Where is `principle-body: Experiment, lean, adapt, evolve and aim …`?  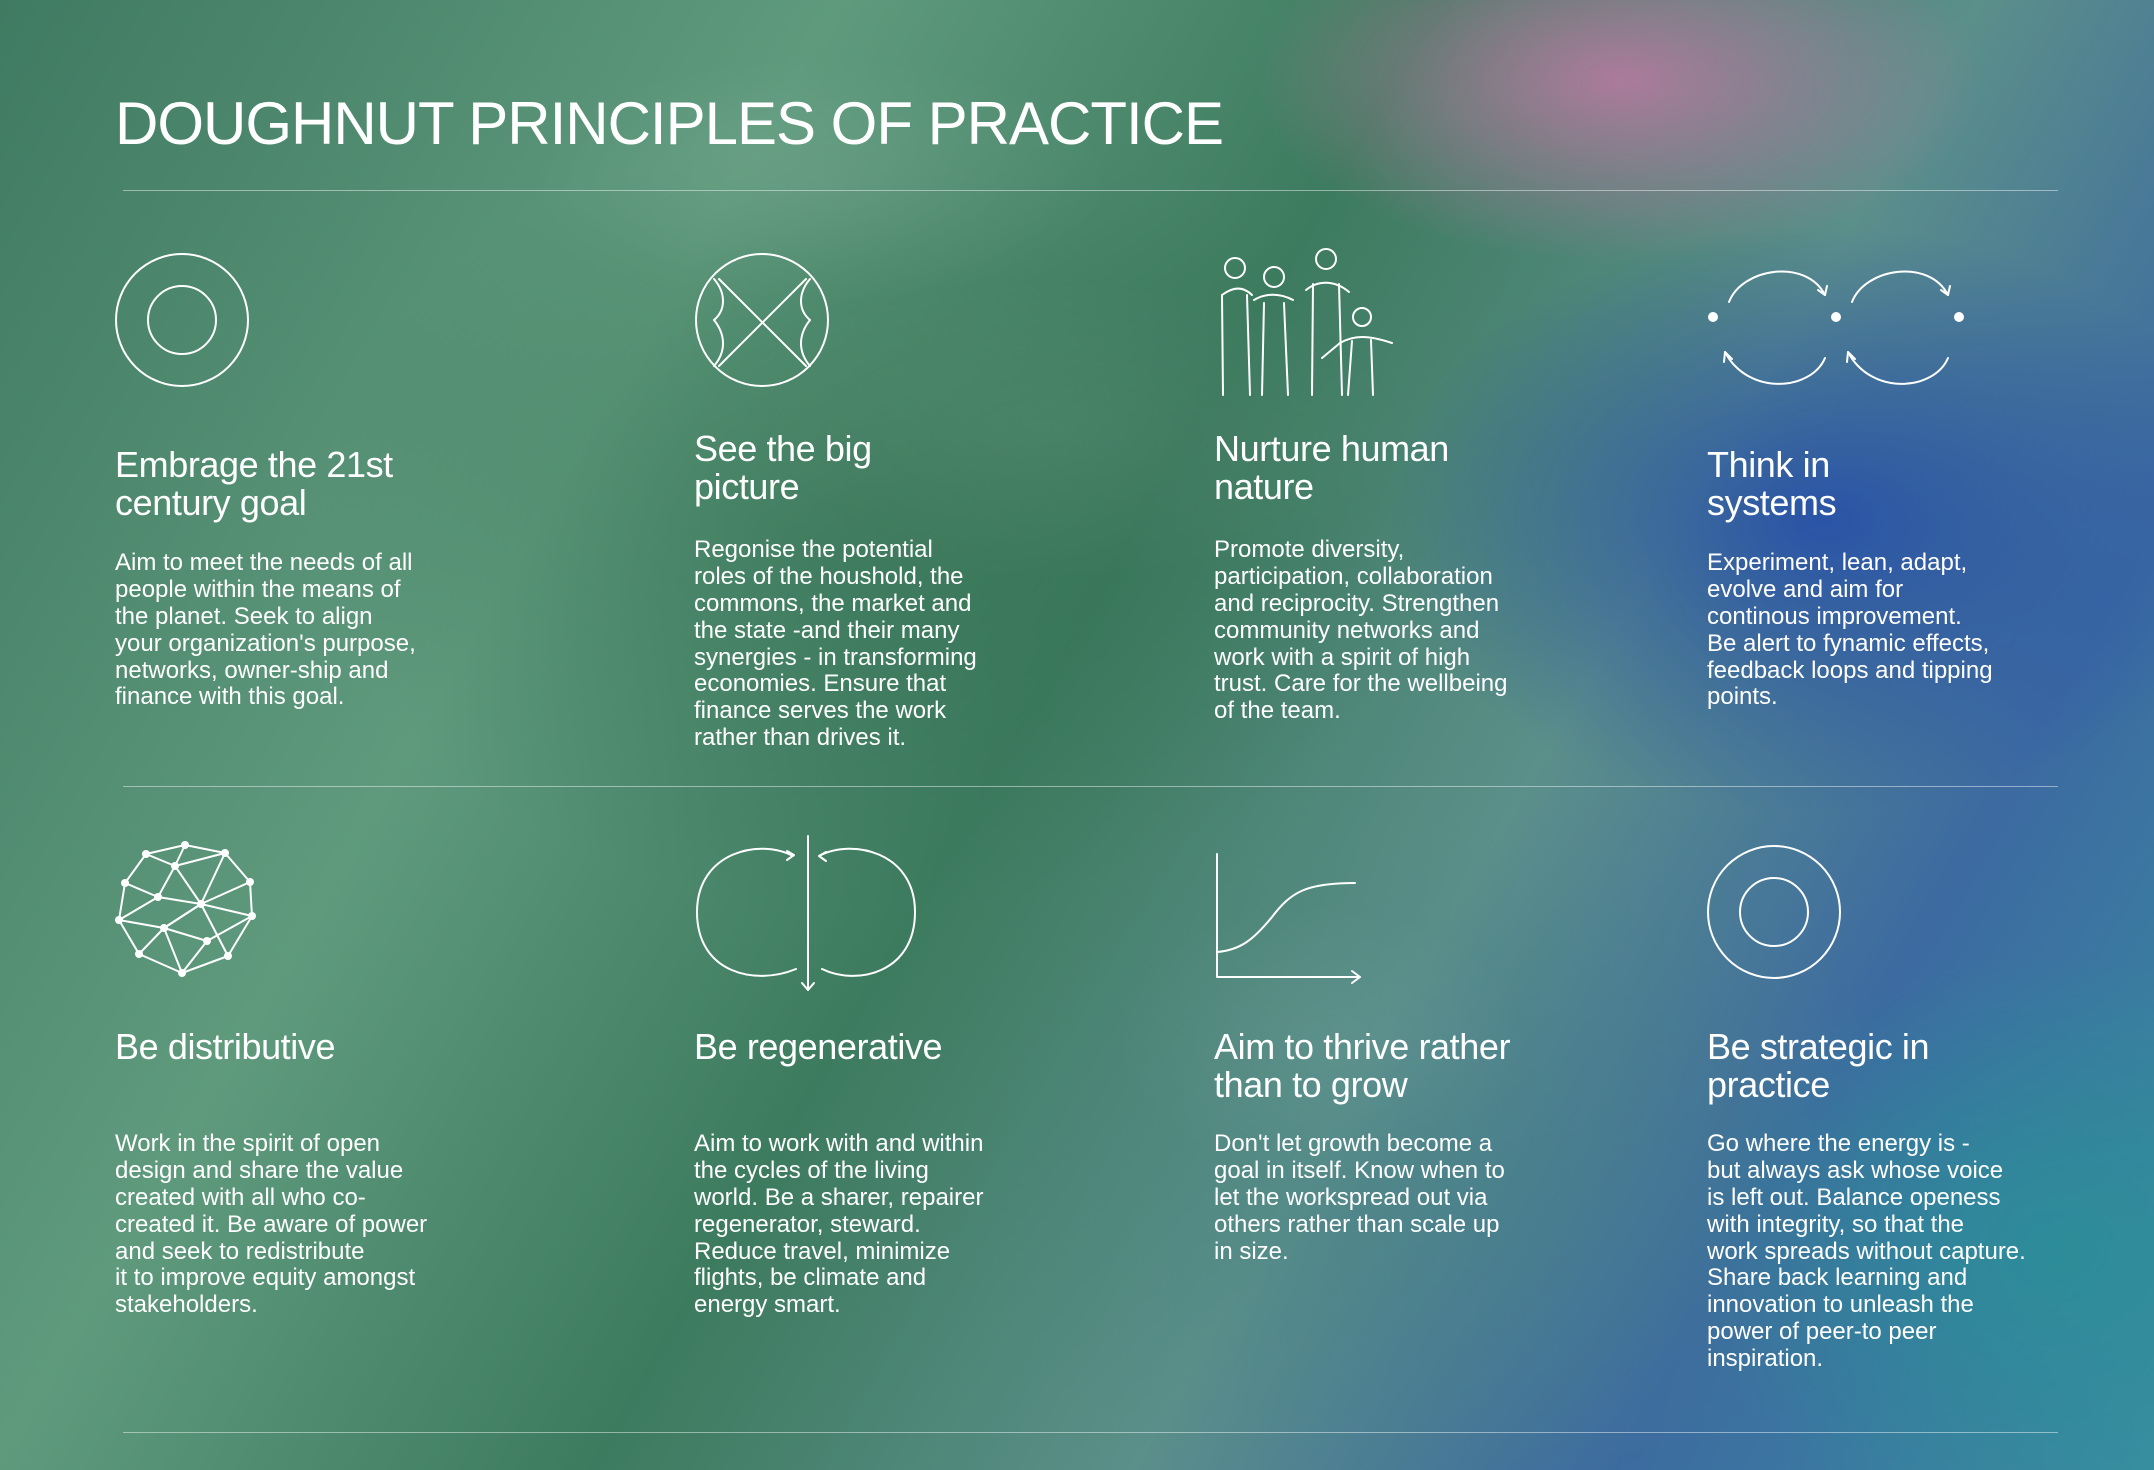 principle-body: Experiment, lean, adapt, evolve and aim … is located at coordinates (1850, 630).